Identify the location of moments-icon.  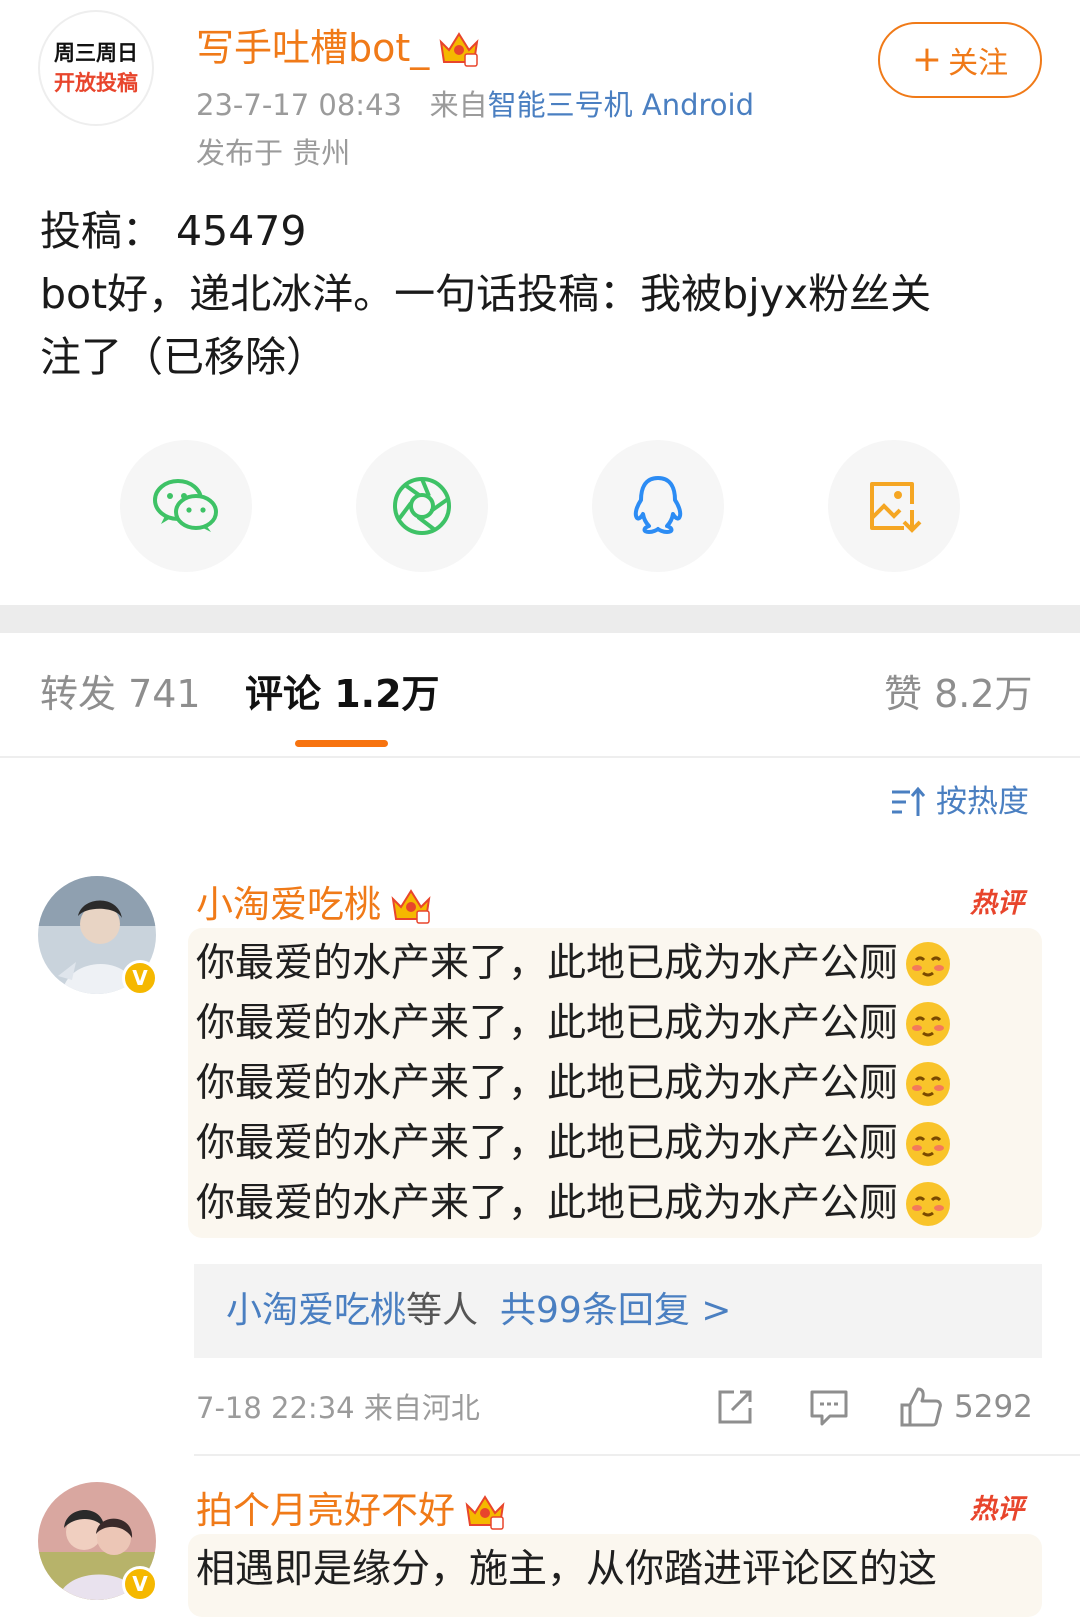
(422, 506).